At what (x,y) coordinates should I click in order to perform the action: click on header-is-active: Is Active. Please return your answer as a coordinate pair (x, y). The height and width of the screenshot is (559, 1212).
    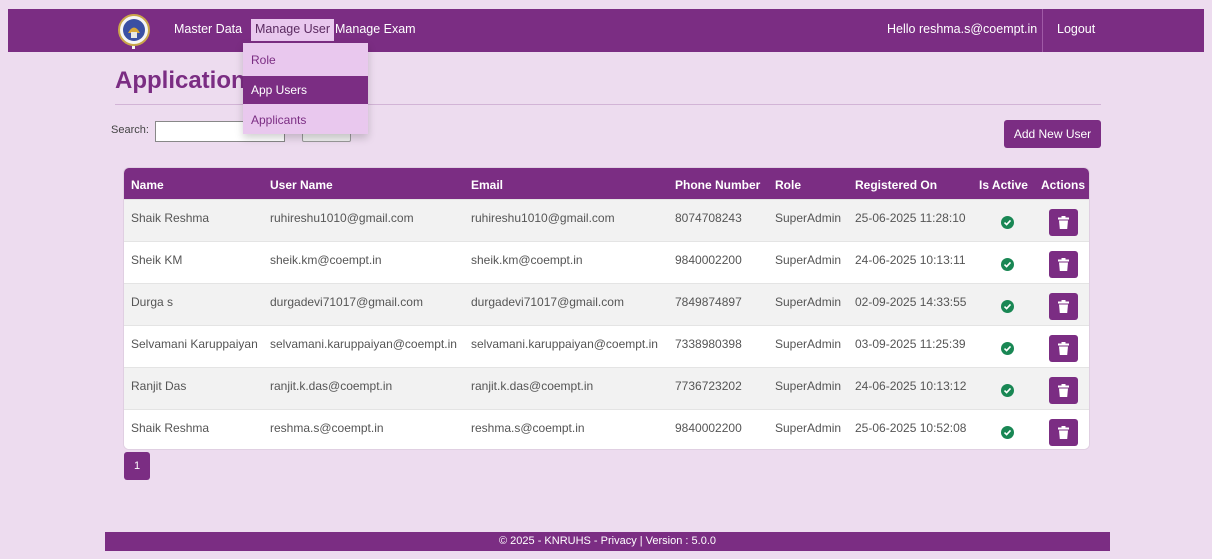
    Looking at the image, I should click on (1003, 185).